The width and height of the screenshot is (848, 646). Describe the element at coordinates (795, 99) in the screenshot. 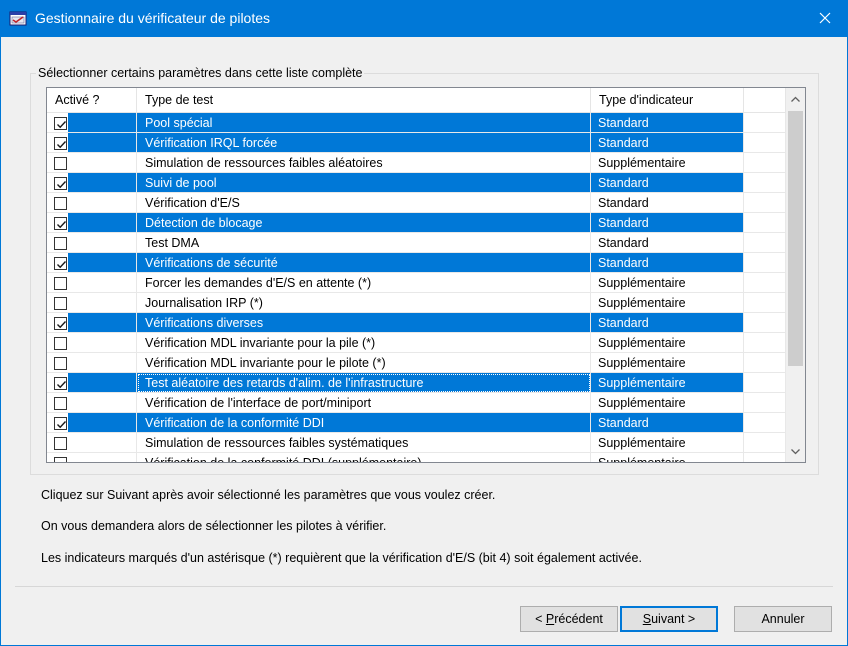

I see `scroll-up-button` at that location.